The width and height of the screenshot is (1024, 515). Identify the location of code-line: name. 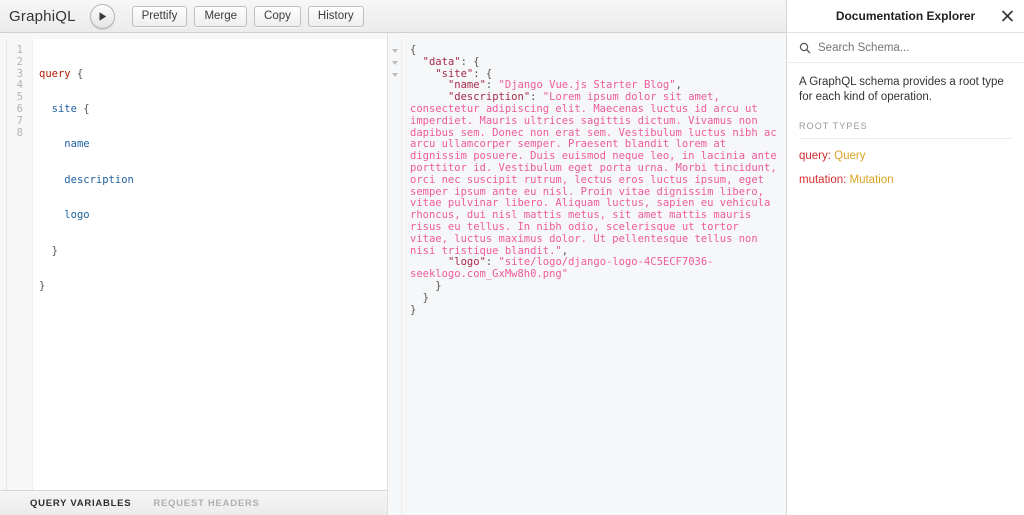
(213, 144).